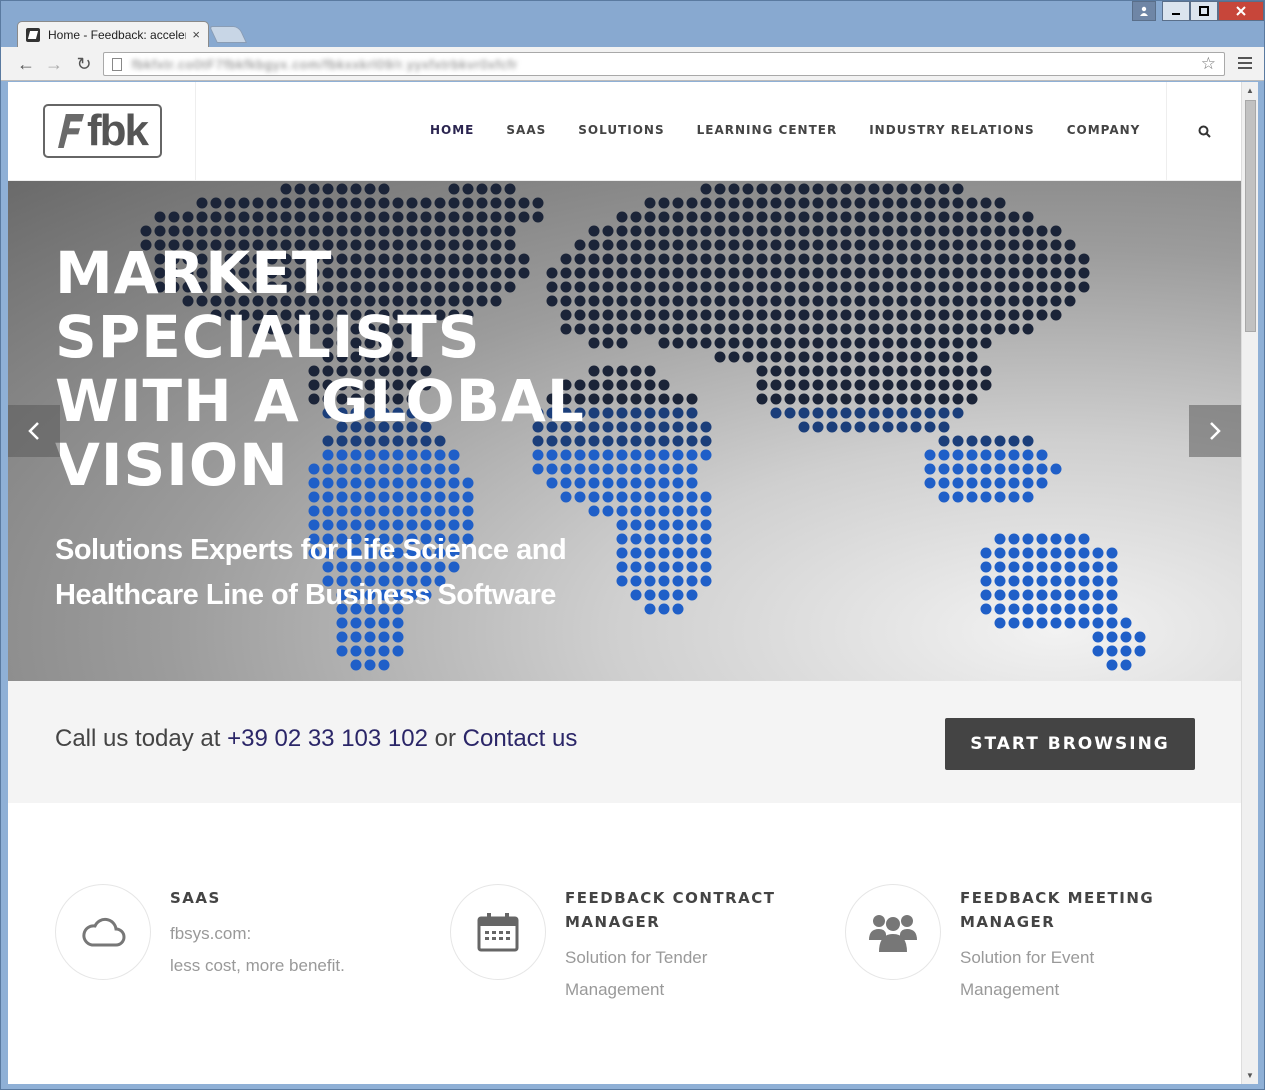 This screenshot has height=1090, width=1265. I want to click on reload-button: ↻, so click(84, 64).